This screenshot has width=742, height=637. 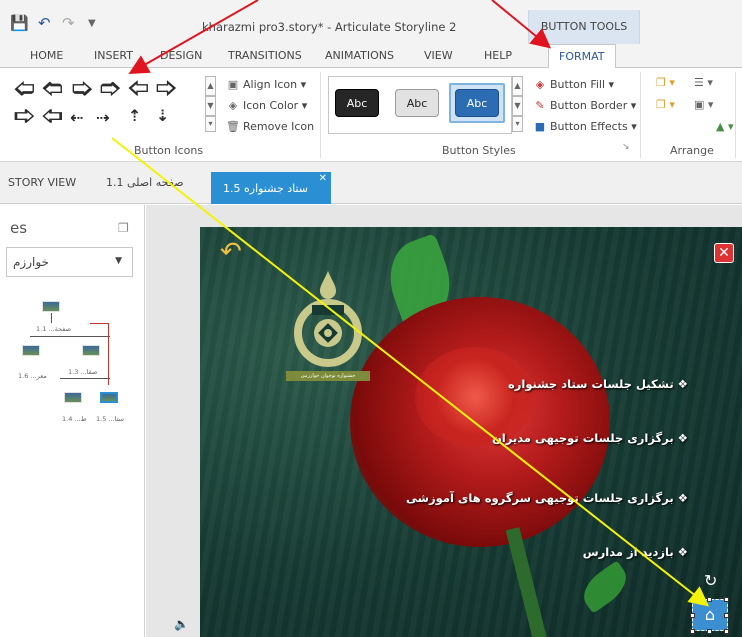 What do you see at coordinates (271, 188) in the screenshot?
I see `slide-tab-active: ستاد جشنواره 1.5 ✕` at bounding box center [271, 188].